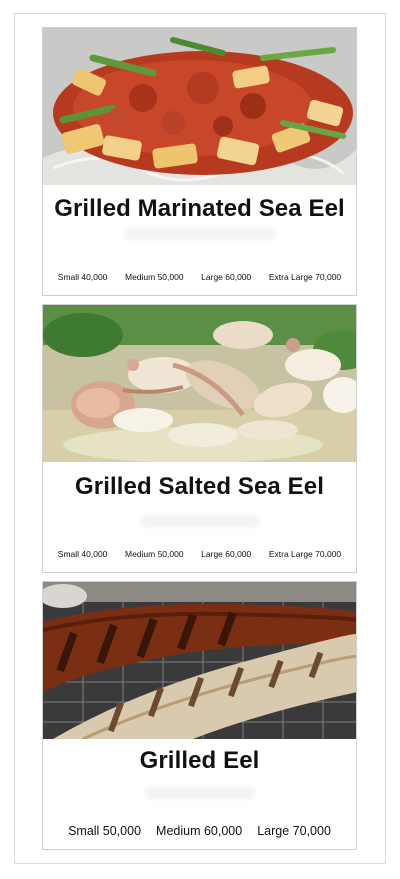  I want to click on price-list: Small 50,000 Medium 60,000 Large 70,000, so click(199, 831).